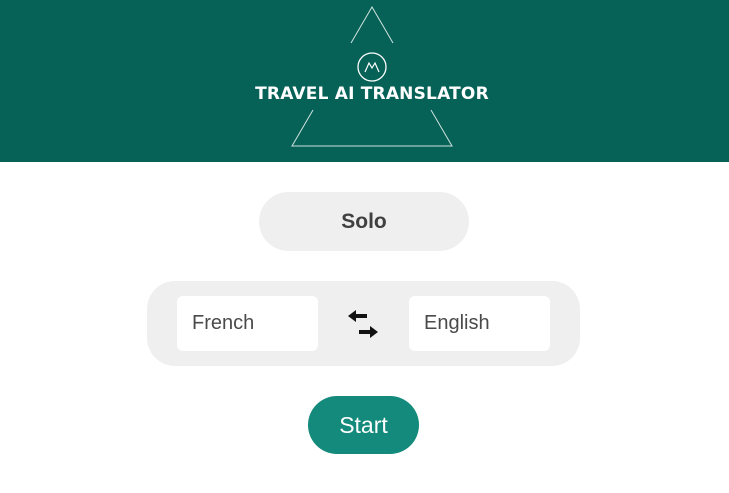  What do you see at coordinates (372, 67) in the screenshot?
I see `mountain-circle-icon` at bounding box center [372, 67].